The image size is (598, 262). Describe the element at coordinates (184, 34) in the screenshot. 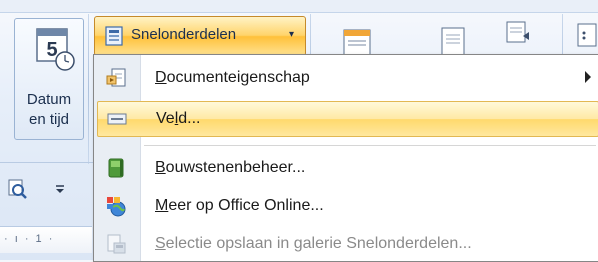

I see `quick-parts-label: Snelonderdelen` at that location.